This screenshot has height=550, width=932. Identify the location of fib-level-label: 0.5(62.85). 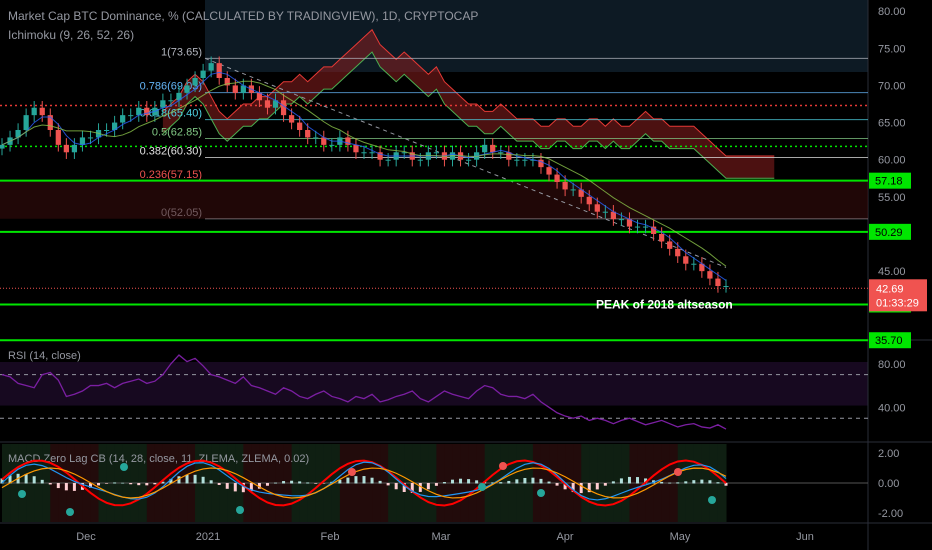
(177, 133).